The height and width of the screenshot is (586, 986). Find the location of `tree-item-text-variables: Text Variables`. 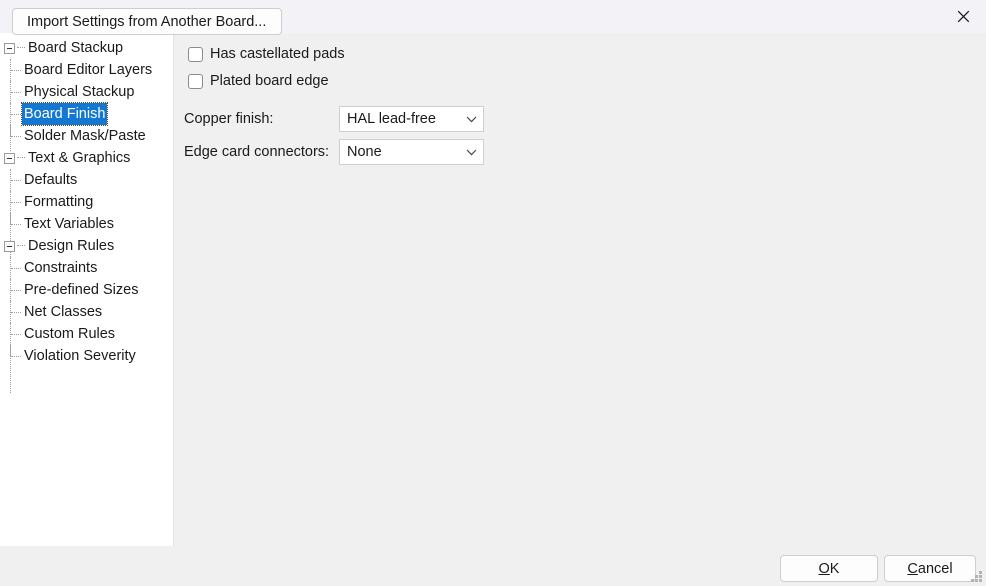

tree-item-text-variables: Text Variables is located at coordinates (86, 224).